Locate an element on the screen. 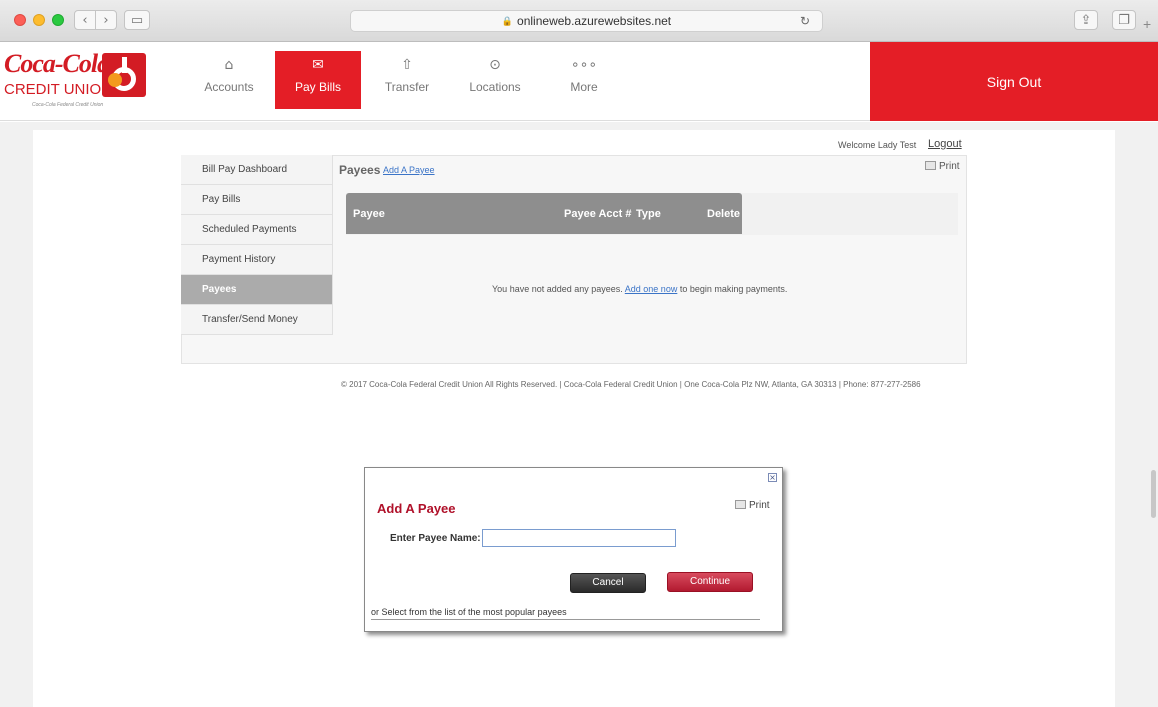 This screenshot has height=707, width=1158. back-button: ‹ is located at coordinates (85, 20).